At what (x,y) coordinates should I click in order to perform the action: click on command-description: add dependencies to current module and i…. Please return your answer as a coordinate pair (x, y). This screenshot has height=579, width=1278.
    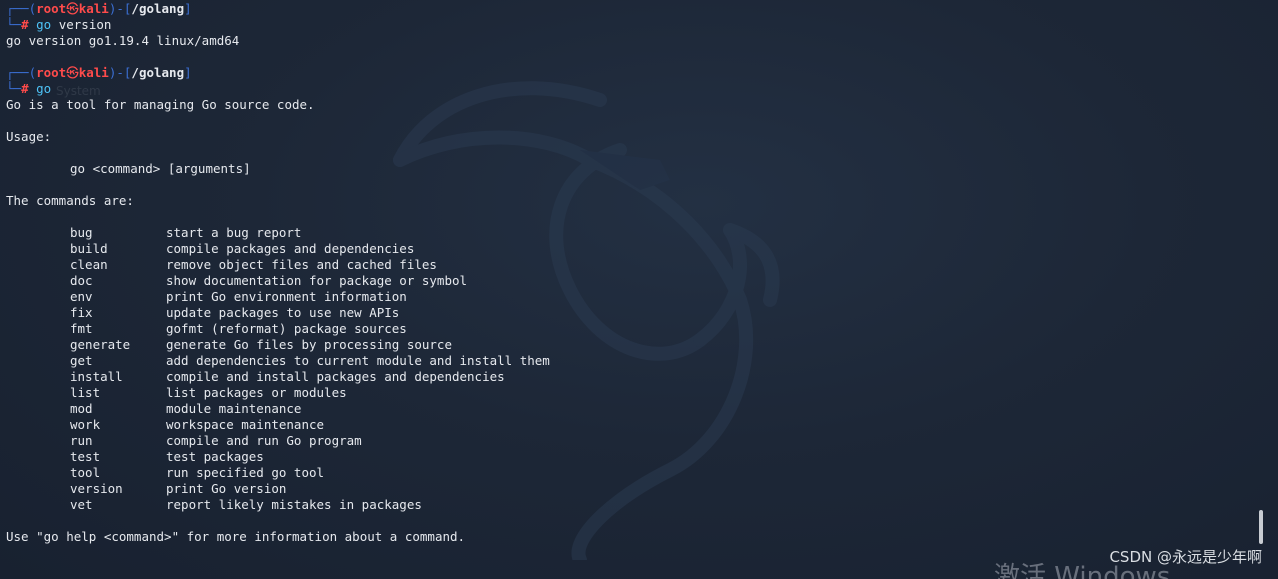
    Looking at the image, I should click on (358, 360).